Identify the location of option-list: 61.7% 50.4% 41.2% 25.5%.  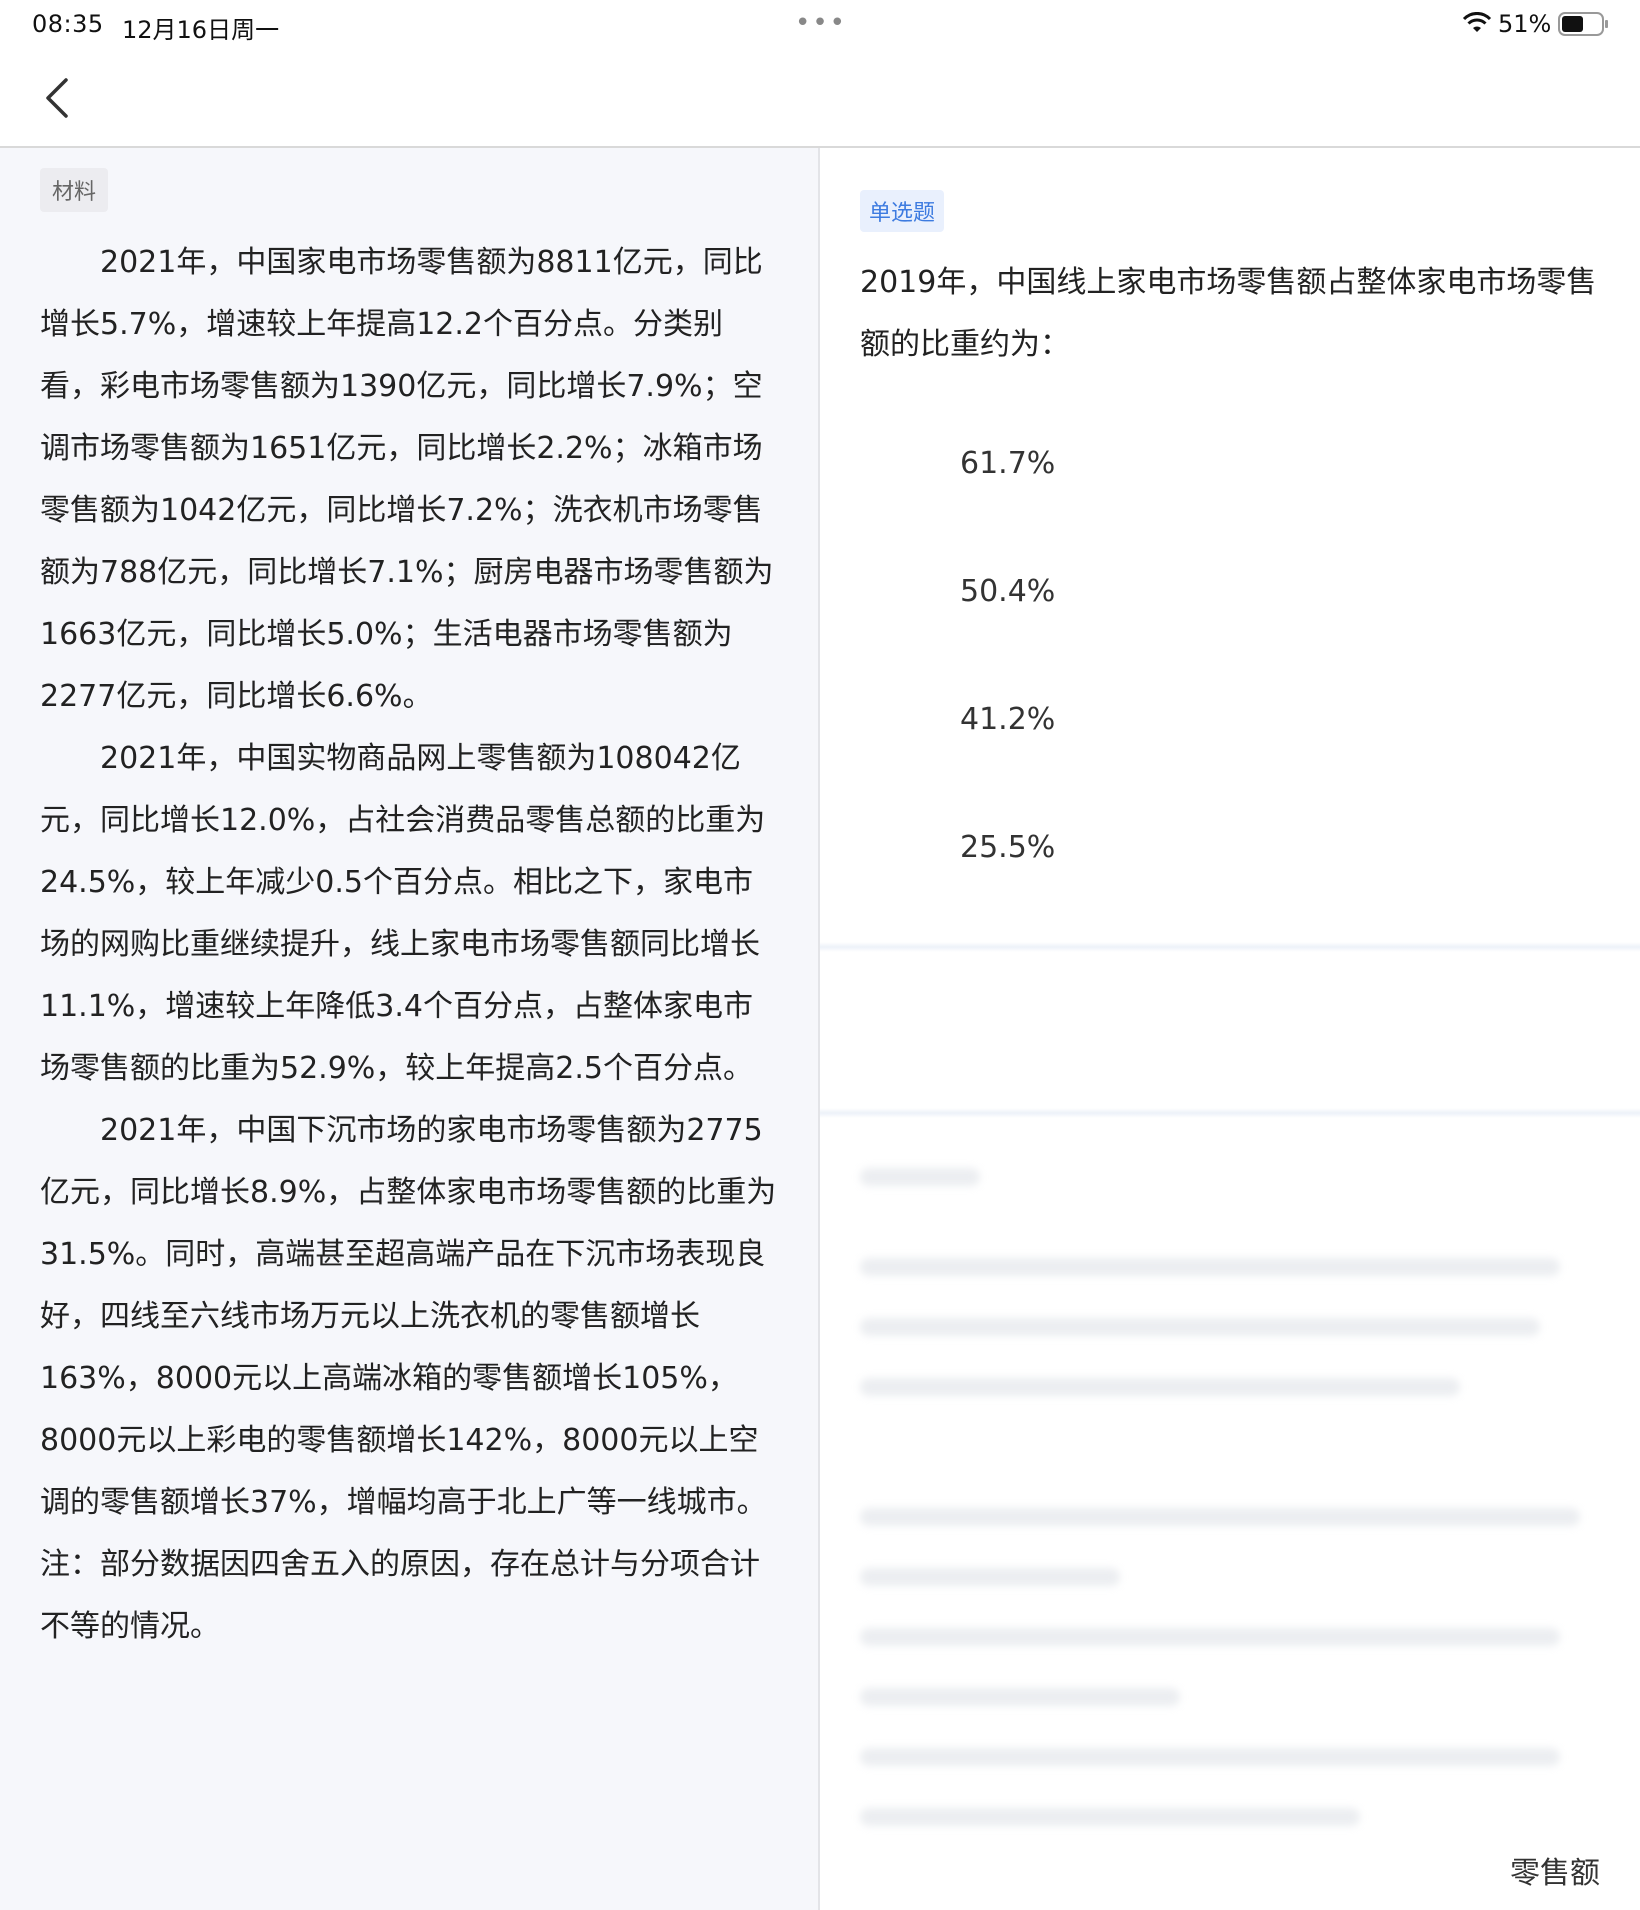
(1230, 664).